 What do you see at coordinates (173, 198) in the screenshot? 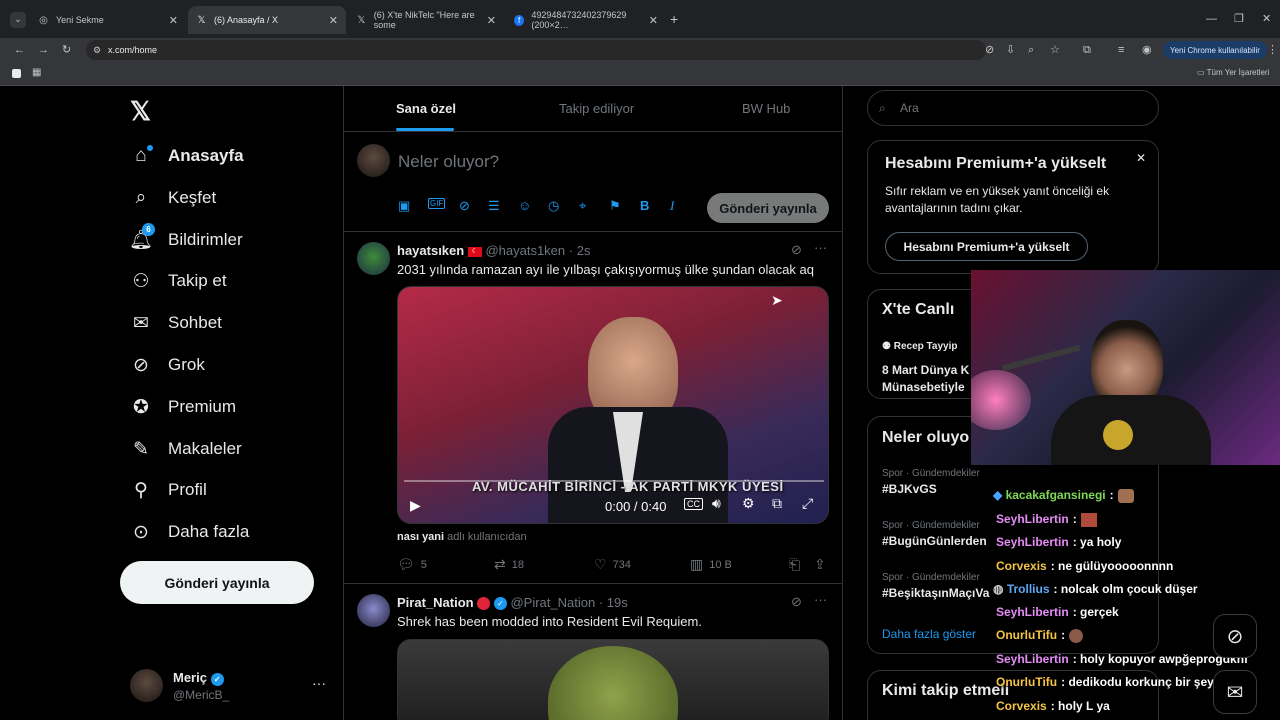
I see `nav-explore: ⌕ Keşfet` at bounding box center [173, 198].